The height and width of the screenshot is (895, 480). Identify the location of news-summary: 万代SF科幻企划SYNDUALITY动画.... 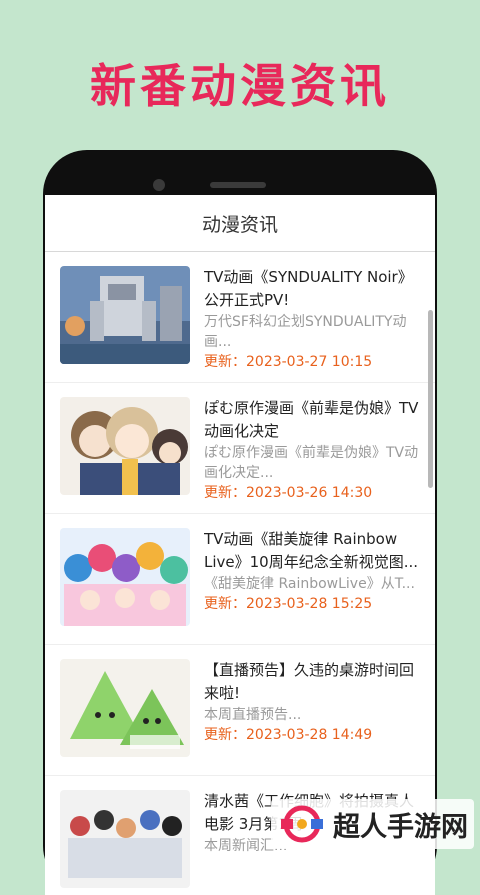
(305, 332).